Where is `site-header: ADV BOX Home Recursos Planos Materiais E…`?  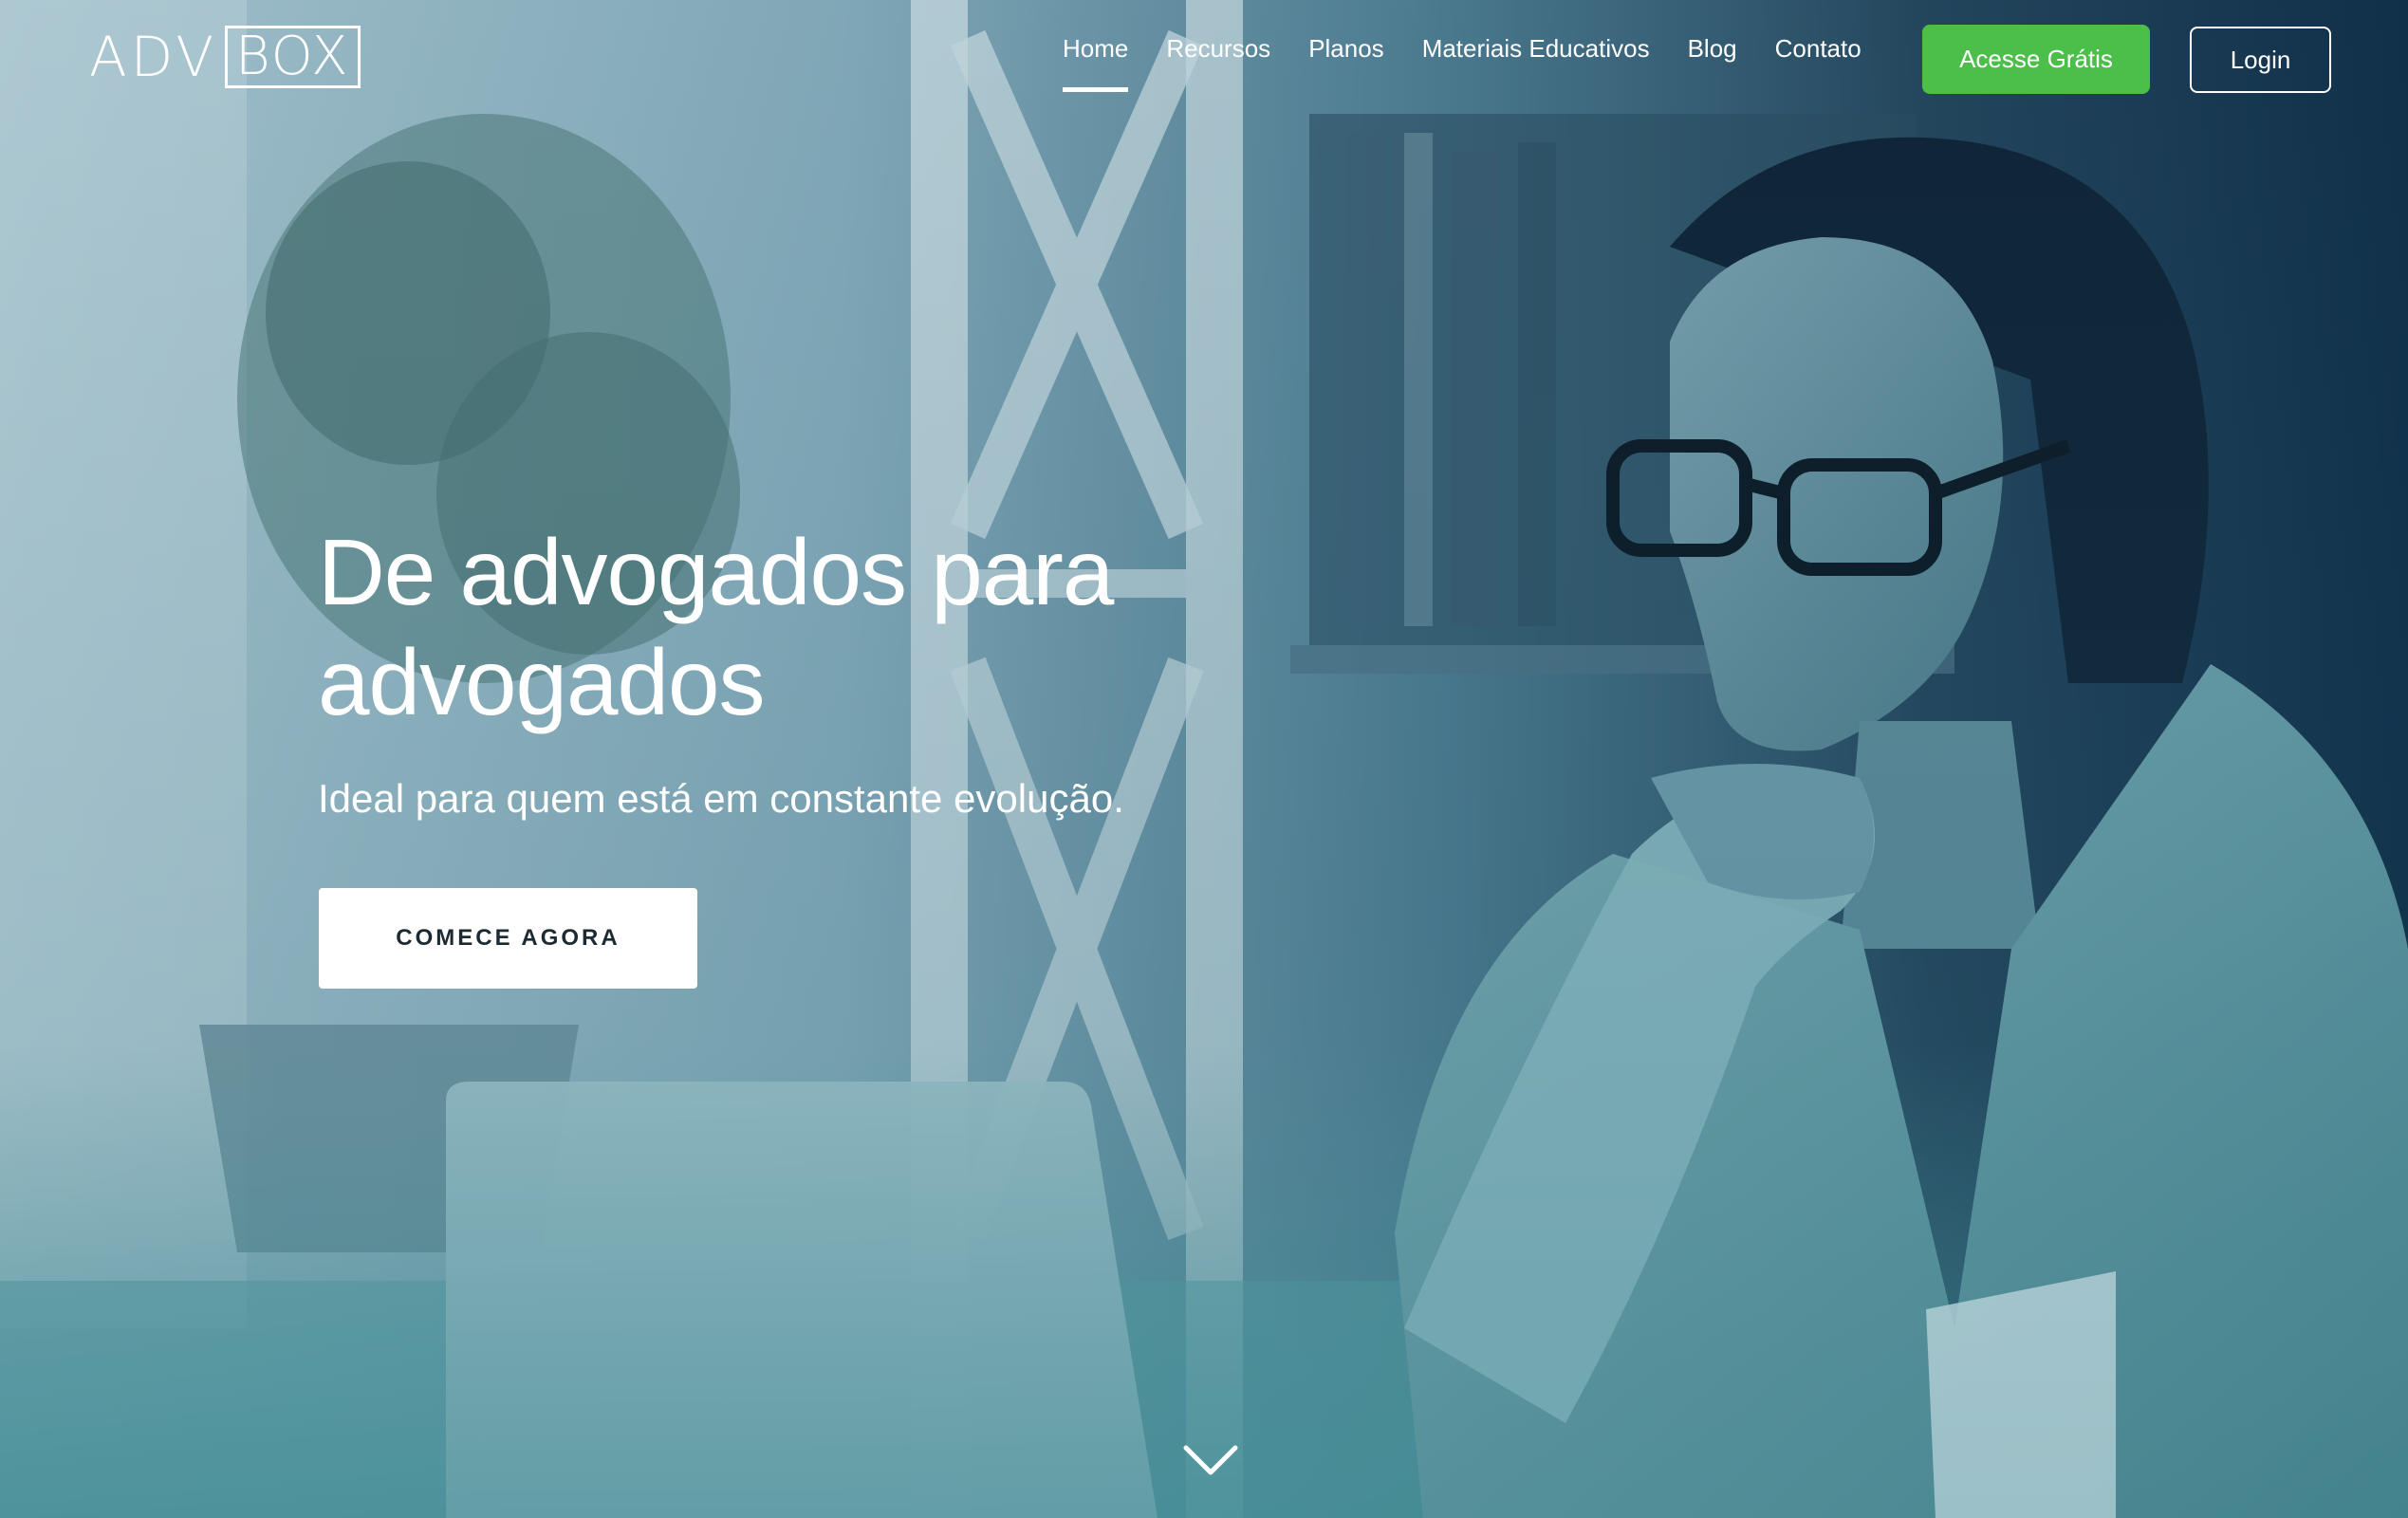
site-header: ADV BOX Home Recursos Planos Materiais E… is located at coordinates (1204, 61).